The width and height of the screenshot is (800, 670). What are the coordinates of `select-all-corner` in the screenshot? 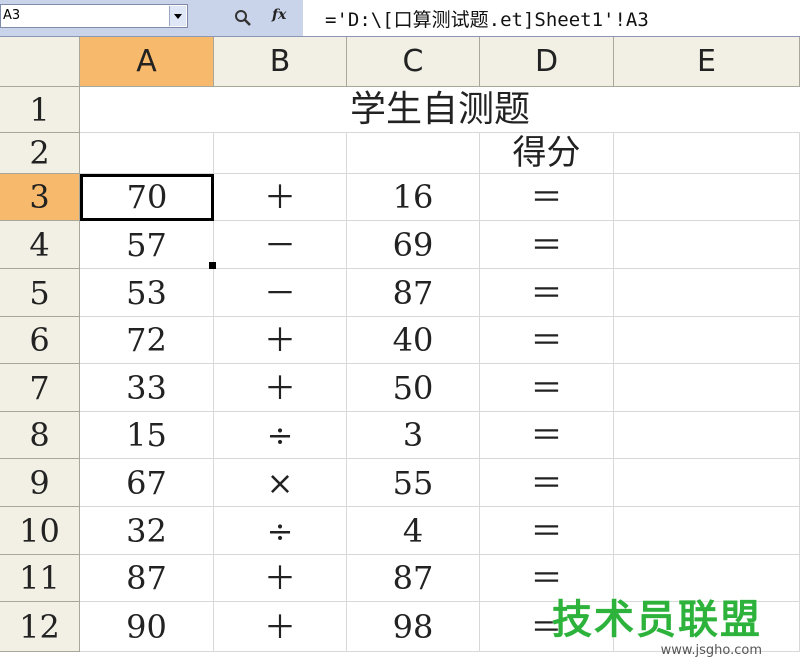 It's located at (40, 62).